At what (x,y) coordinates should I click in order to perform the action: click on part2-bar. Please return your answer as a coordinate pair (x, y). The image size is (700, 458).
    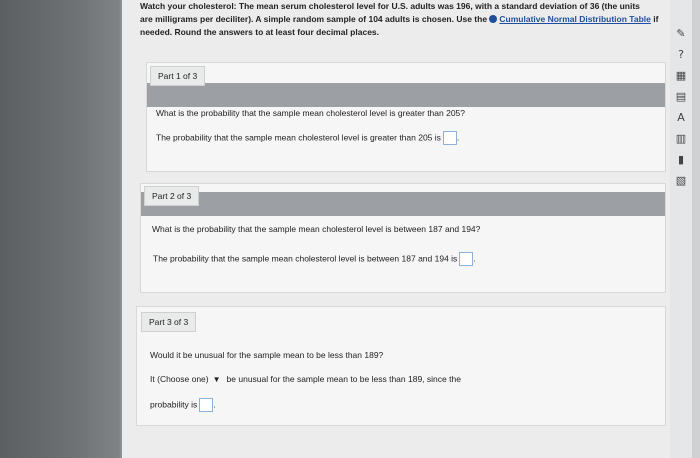
    Looking at the image, I should click on (403, 204).